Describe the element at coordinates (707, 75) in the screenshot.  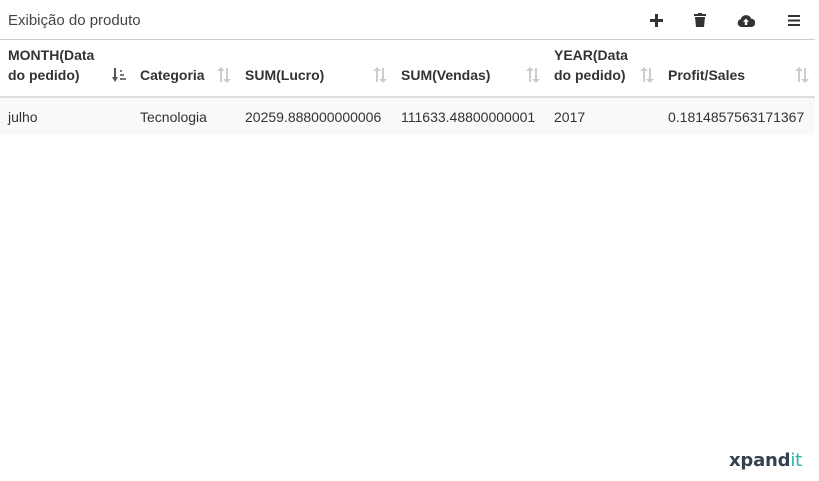
I see `column-header-label: Profit/Sales` at that location.